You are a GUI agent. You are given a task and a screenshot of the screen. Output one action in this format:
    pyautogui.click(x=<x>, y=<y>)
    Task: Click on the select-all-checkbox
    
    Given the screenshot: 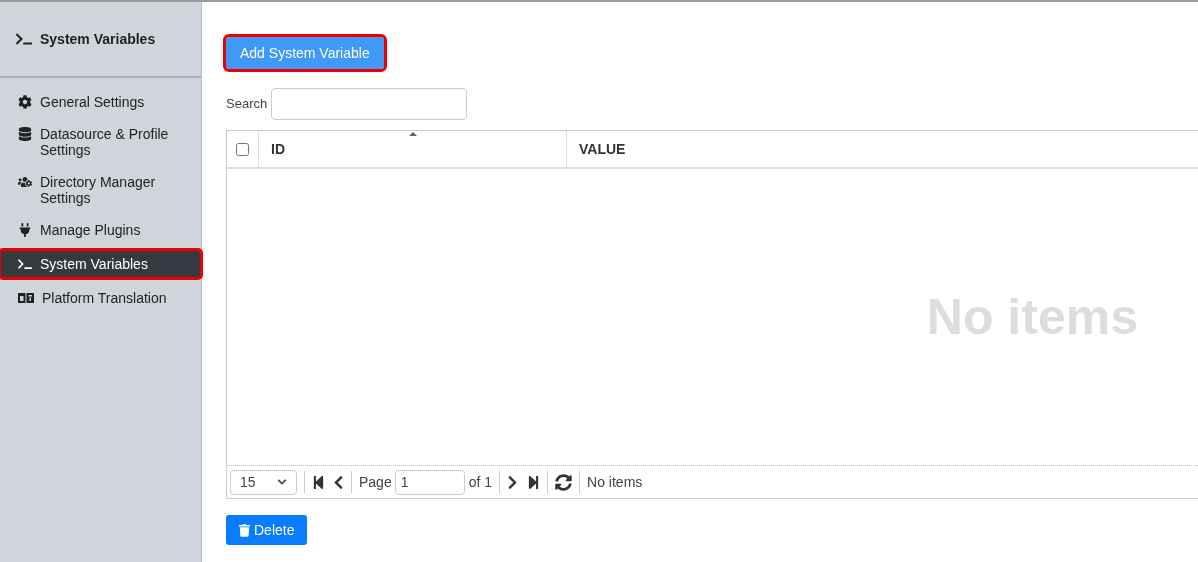 What is the action you would take?
    pyautogui.click(x=242, y=149)
    